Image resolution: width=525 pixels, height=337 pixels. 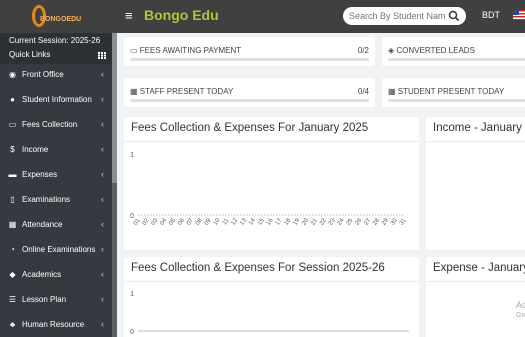 I want to click on sidebar-item-expenses: ▬ Expenses ‹, so click(x=56, y=175).